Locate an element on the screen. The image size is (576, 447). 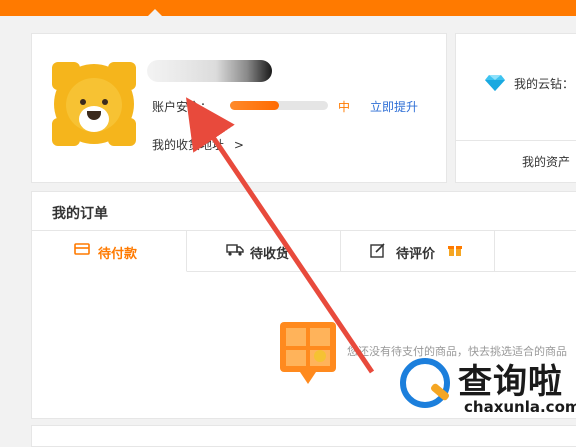
watermark-logo: 查询啦 chaxunla.com is located at coordinates (488, 388).